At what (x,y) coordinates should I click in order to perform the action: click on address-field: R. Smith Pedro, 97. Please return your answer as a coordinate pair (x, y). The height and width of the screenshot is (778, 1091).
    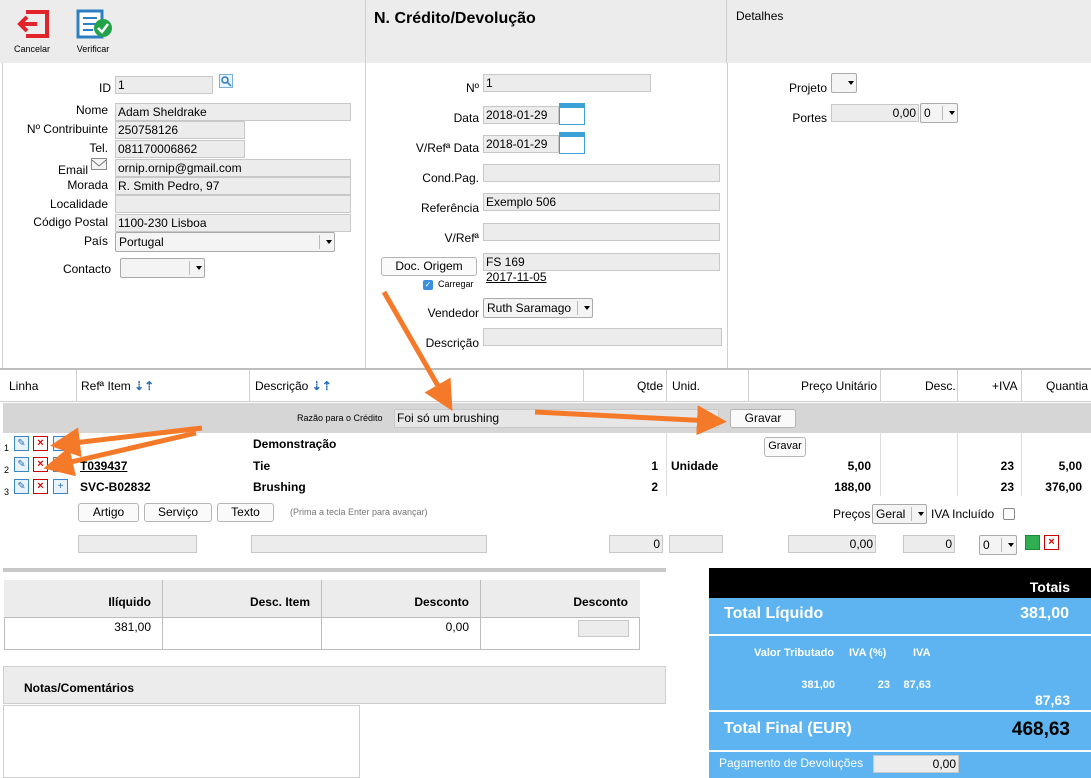
    Looking at the image, I should click on (233, 186).